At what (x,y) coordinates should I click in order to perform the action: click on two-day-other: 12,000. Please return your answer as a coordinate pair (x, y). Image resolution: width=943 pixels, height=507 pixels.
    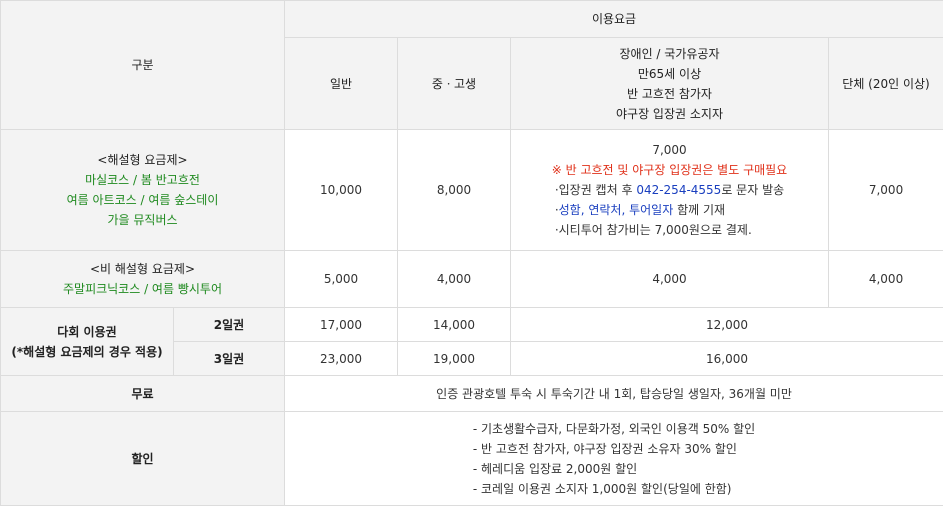
    Looking at the image, I should click on (726, 324).